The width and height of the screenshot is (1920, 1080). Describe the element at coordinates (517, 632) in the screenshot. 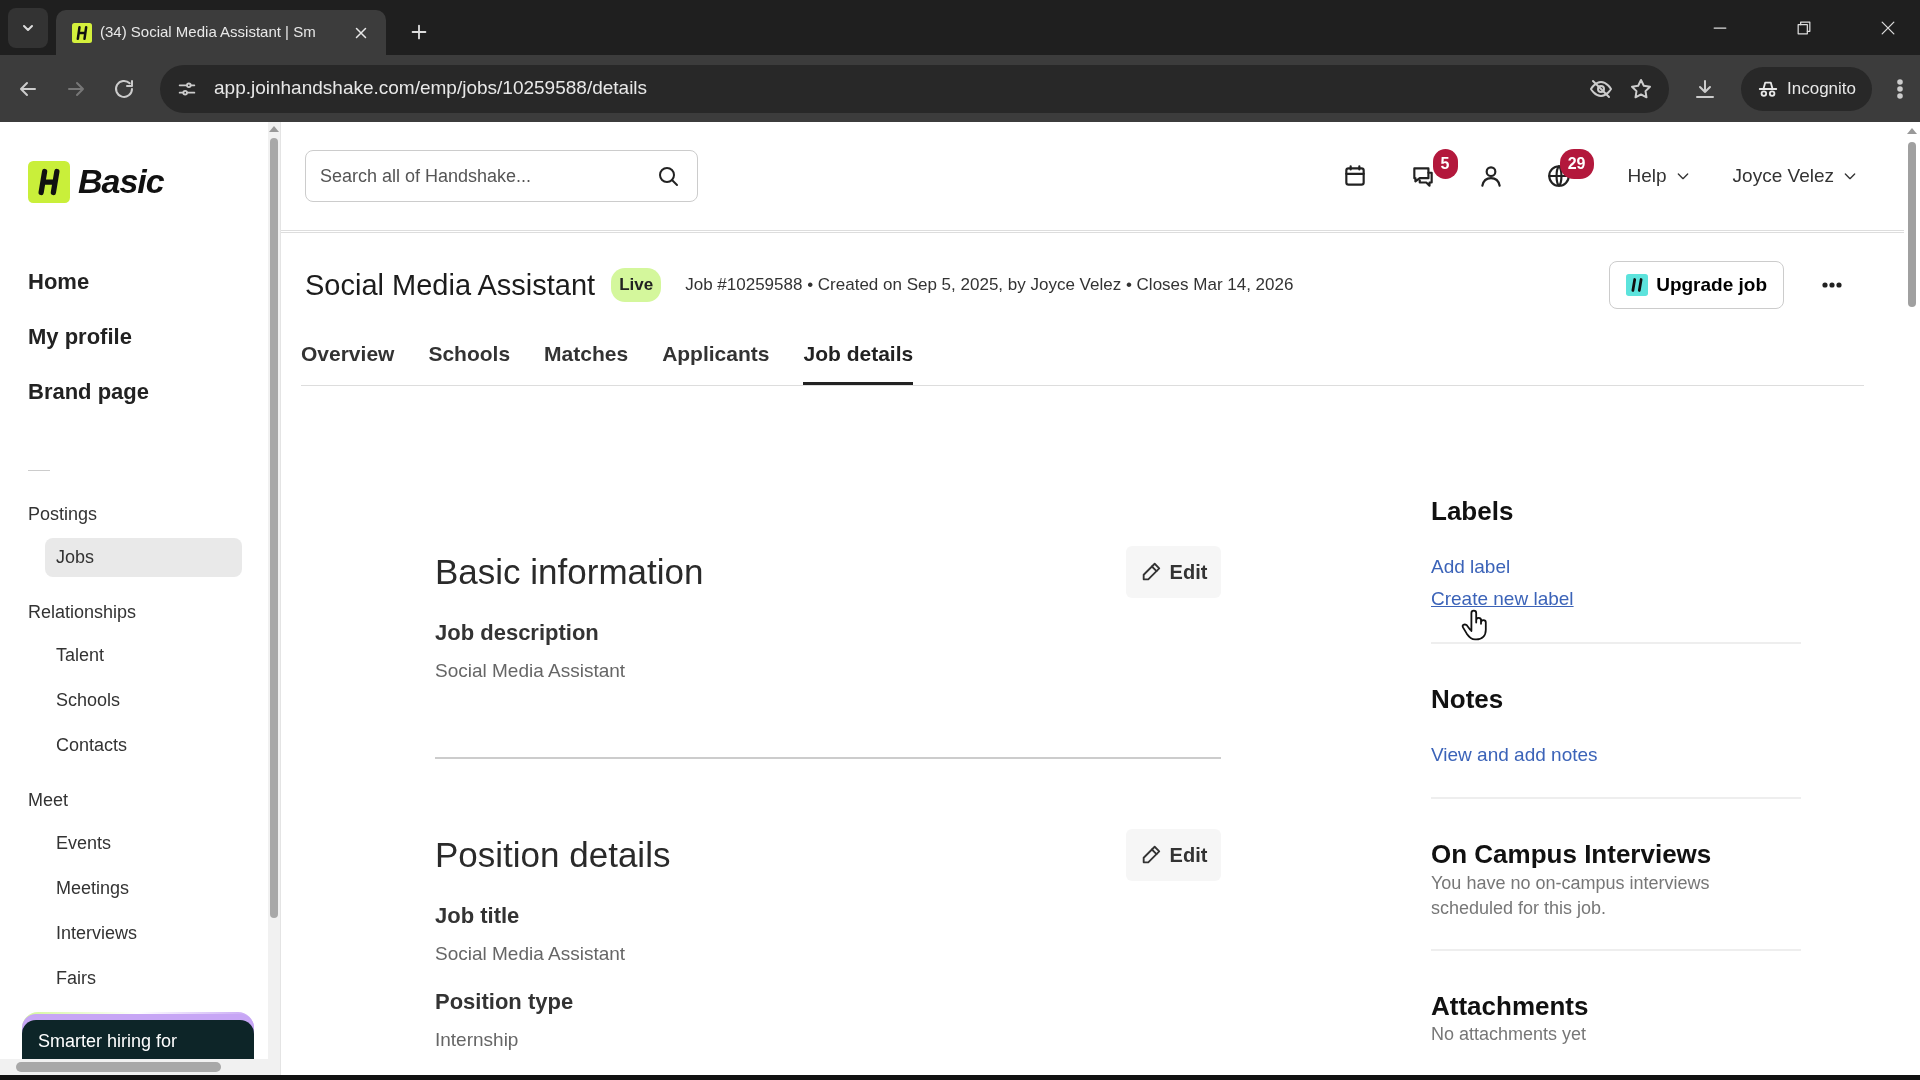

I see `field-label: Job description` at that location.